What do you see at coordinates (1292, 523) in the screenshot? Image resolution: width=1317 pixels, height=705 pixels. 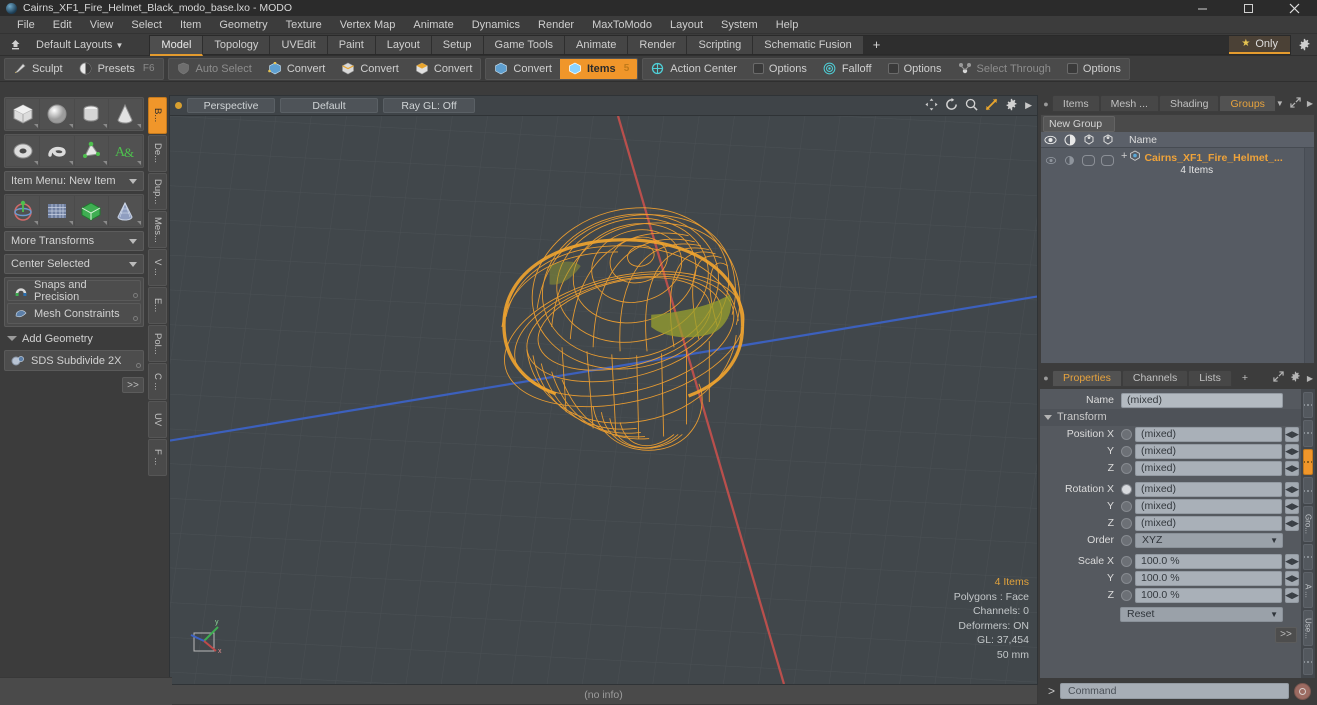 I see `rotation-z-stepper: ◀▶` at bounding box center [1292, 523].